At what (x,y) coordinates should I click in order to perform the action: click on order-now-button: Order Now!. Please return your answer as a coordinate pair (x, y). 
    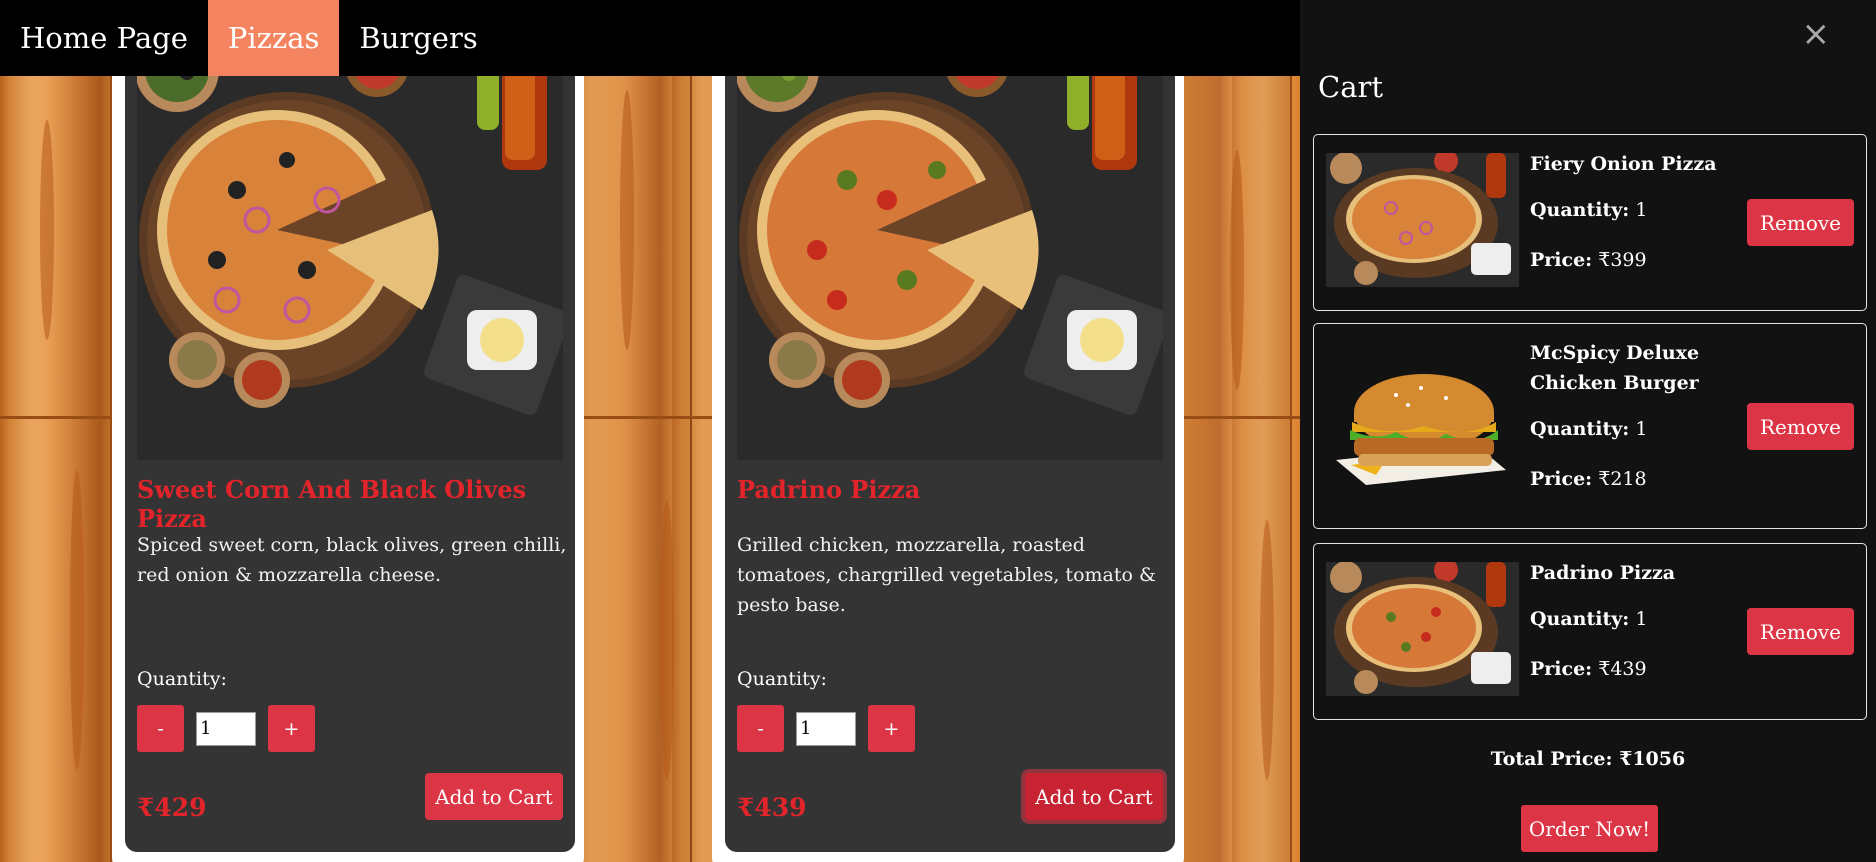
    Looking at the image, I should click on (1589, 828).